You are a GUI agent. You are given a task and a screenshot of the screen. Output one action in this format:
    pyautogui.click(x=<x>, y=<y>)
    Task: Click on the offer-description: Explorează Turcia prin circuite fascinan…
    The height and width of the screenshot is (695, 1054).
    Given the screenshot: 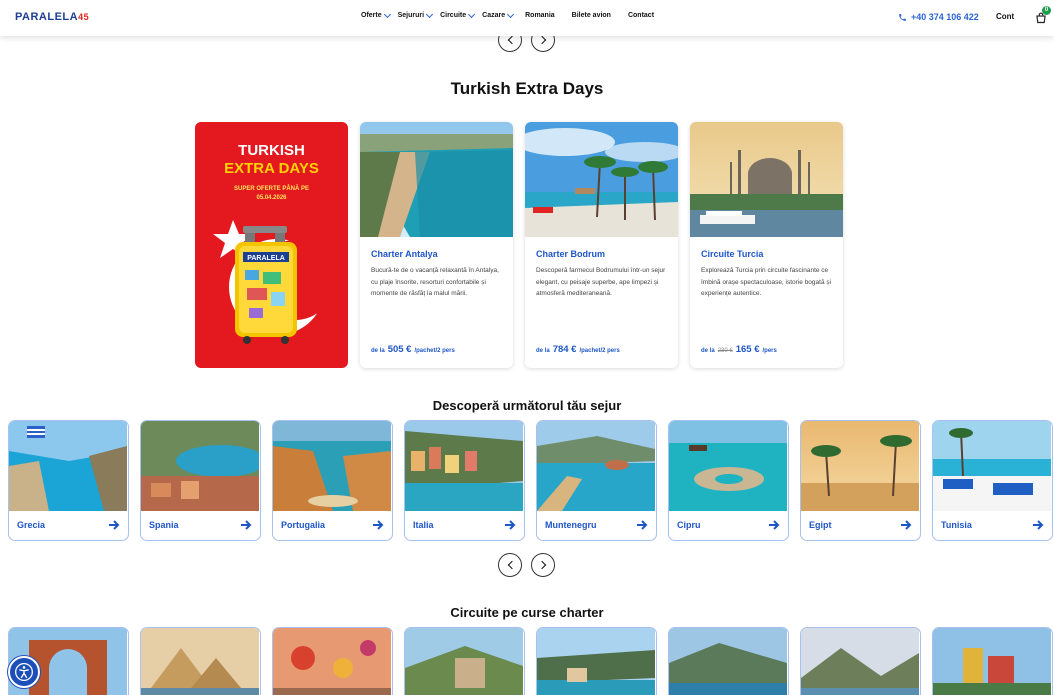 What is the action you would take?
    pyautogui.click(x=766, y=282)
    